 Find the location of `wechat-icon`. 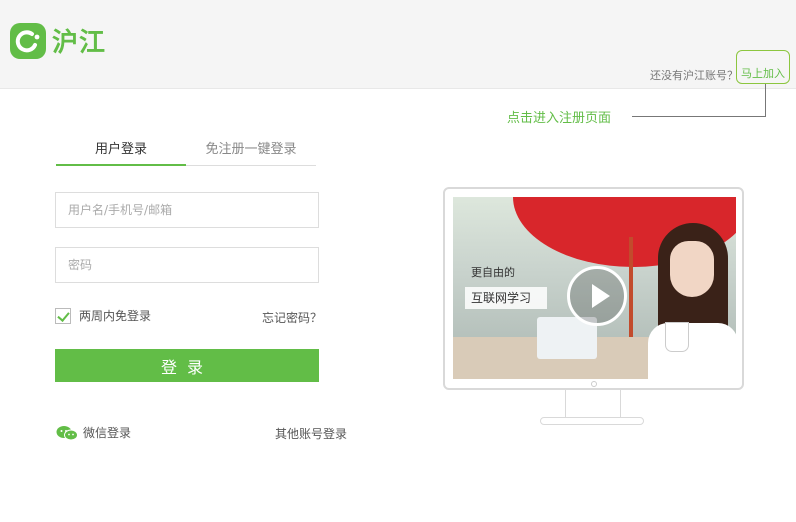

wechat-icon is located at coordinates (67, 433).